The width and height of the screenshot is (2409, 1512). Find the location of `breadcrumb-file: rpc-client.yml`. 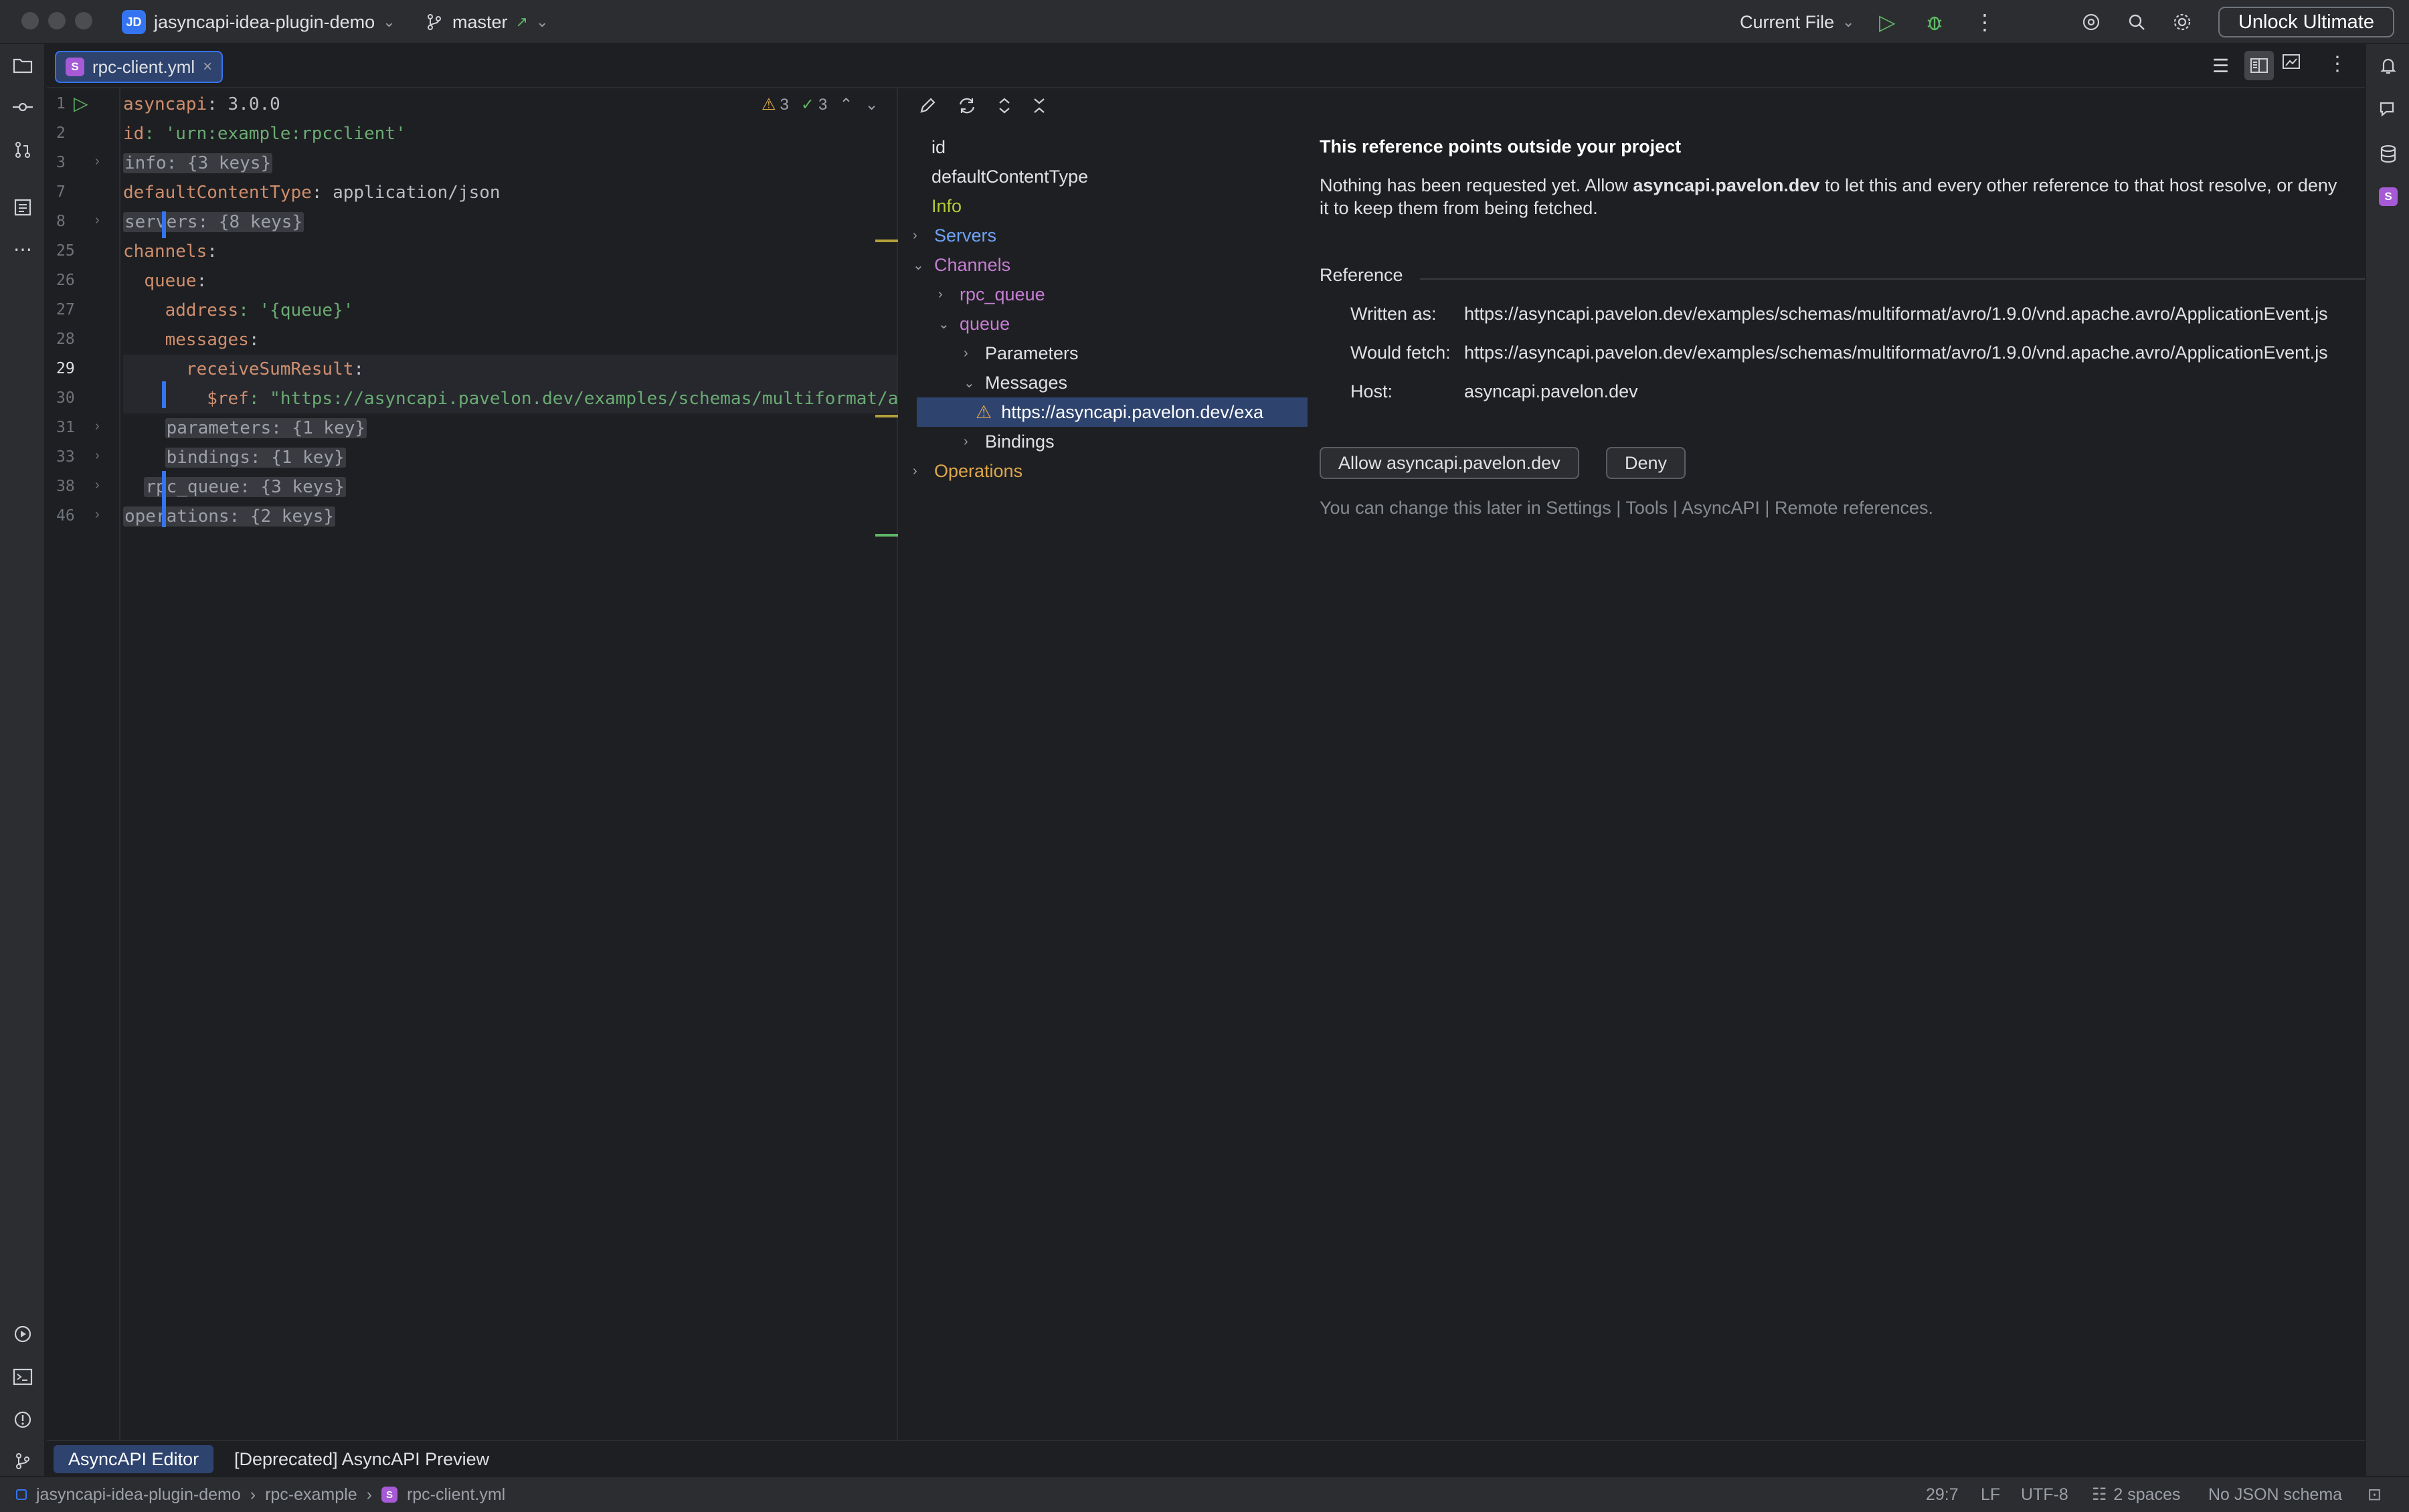

breadcrumb-file: rpc-client.yml is located at coordinates (456, 1495).